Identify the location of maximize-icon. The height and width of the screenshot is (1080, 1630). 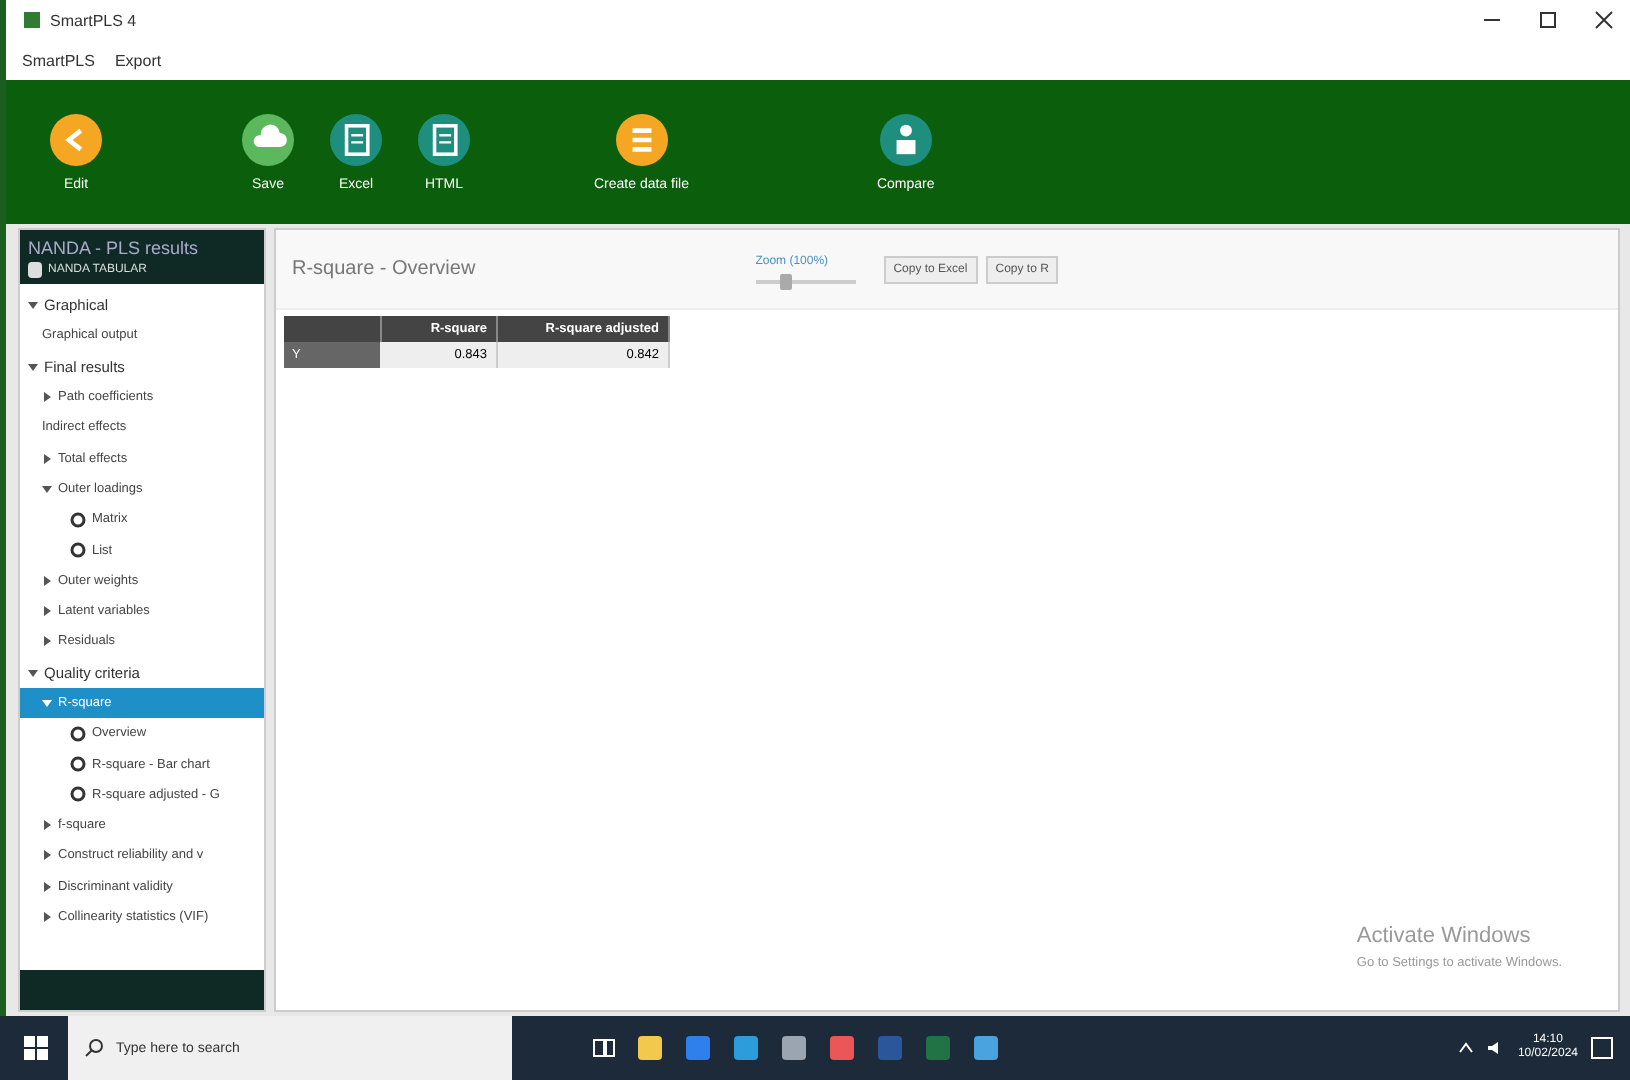
(1548, 20).